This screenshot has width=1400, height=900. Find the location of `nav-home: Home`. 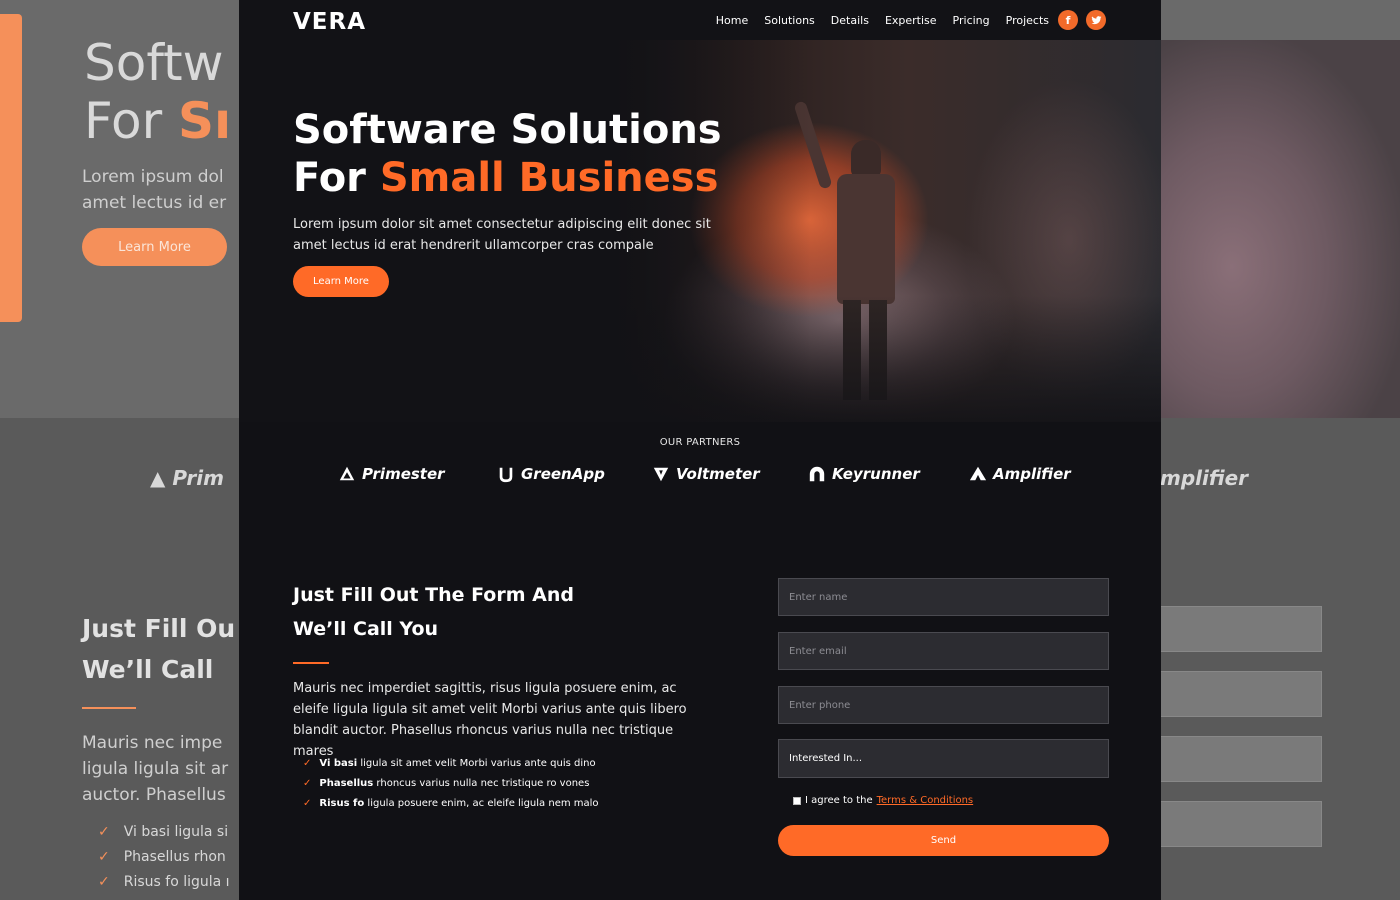

nav-home: Home is located at coordinates (732, 20).